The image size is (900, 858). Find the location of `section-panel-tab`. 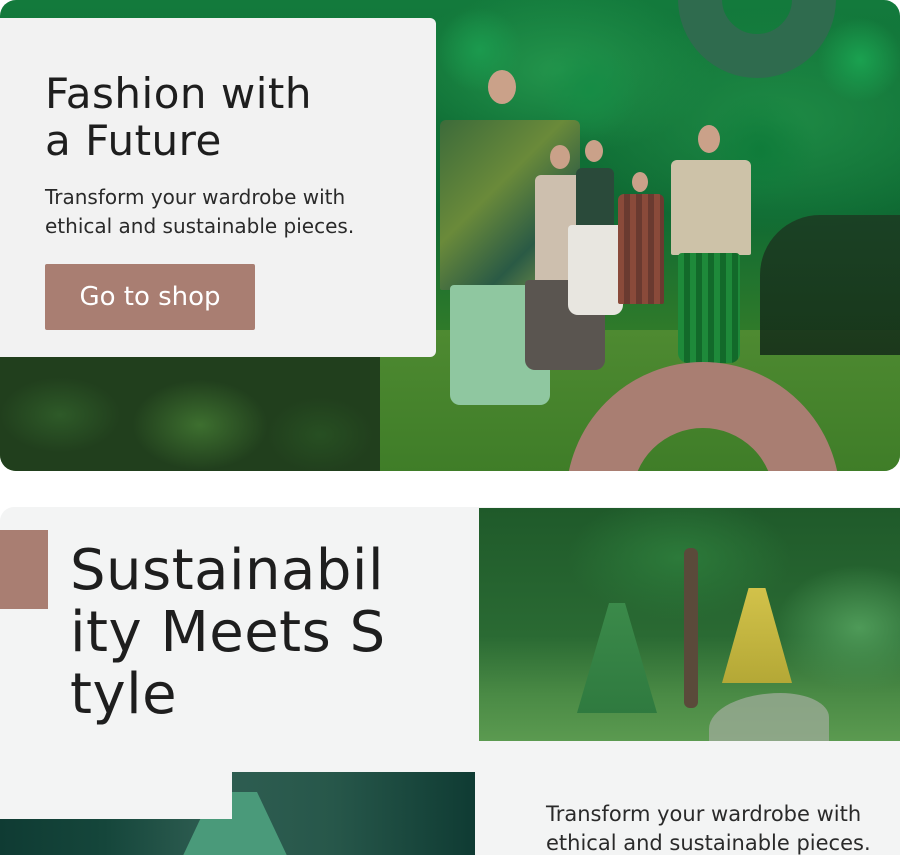

section-panel-tab is located at coordinates (116, 780).